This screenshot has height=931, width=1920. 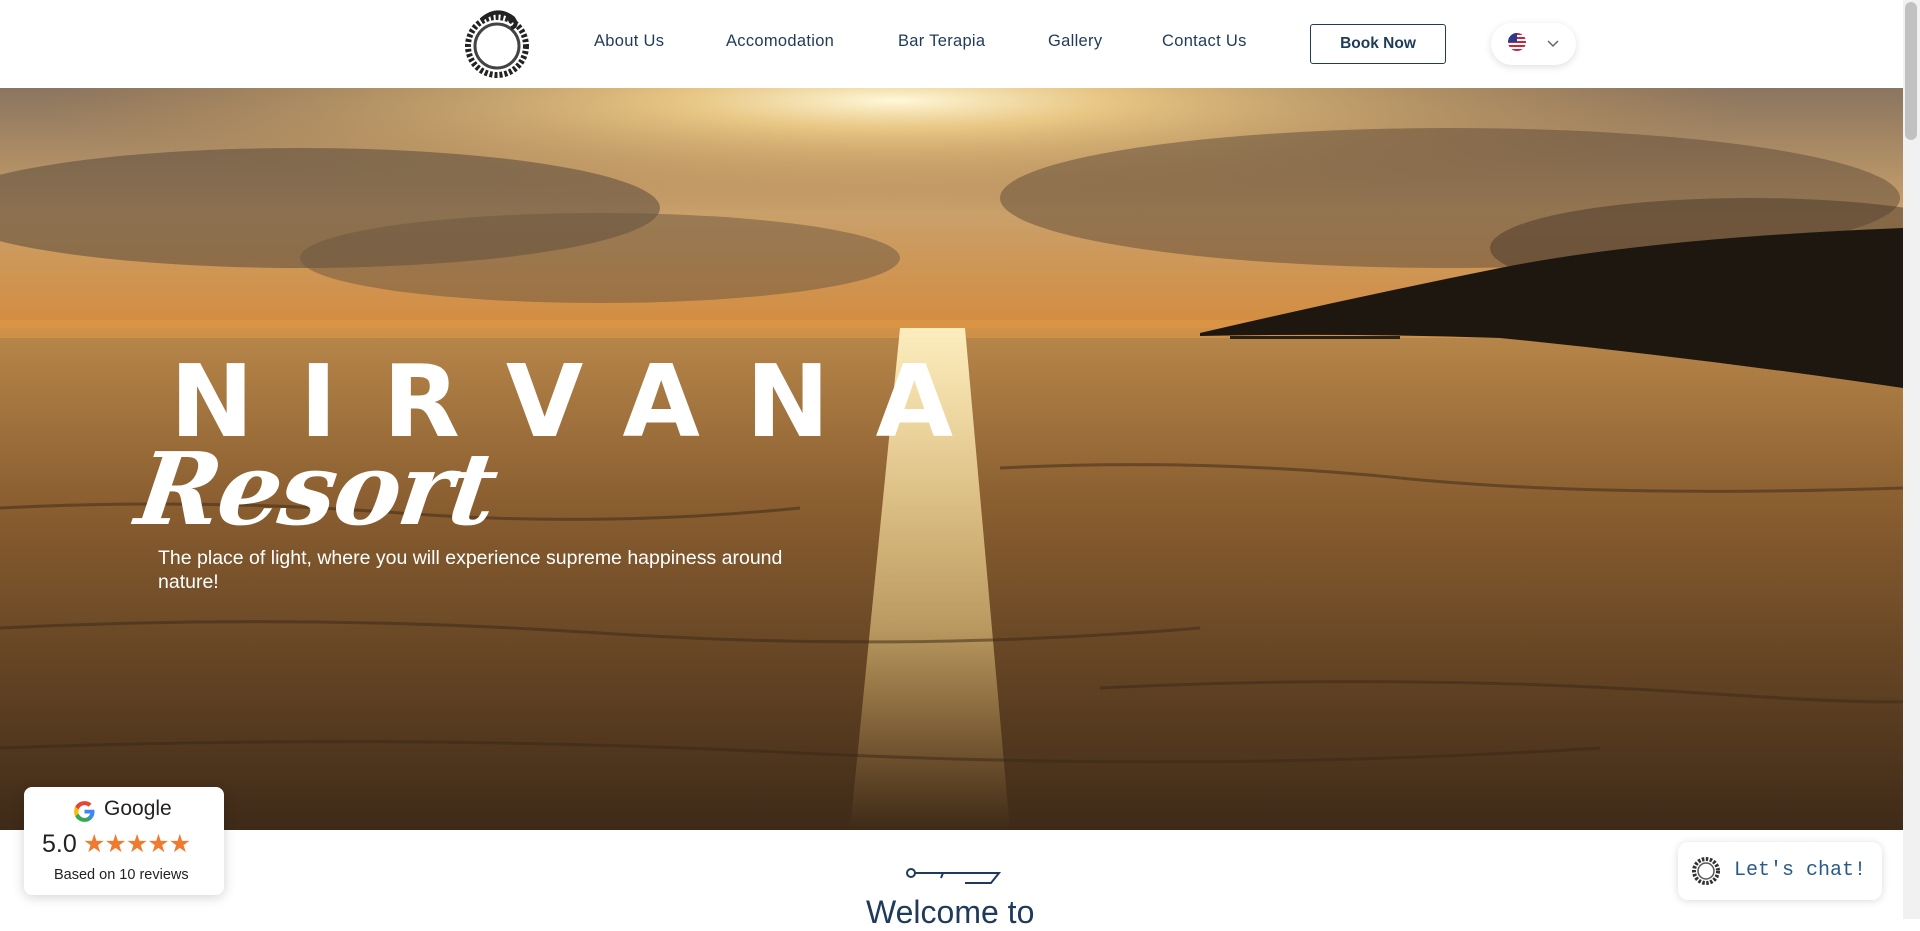 I want to click on rating-stars-icon: ★★★★★, so click(x=137, y=844).